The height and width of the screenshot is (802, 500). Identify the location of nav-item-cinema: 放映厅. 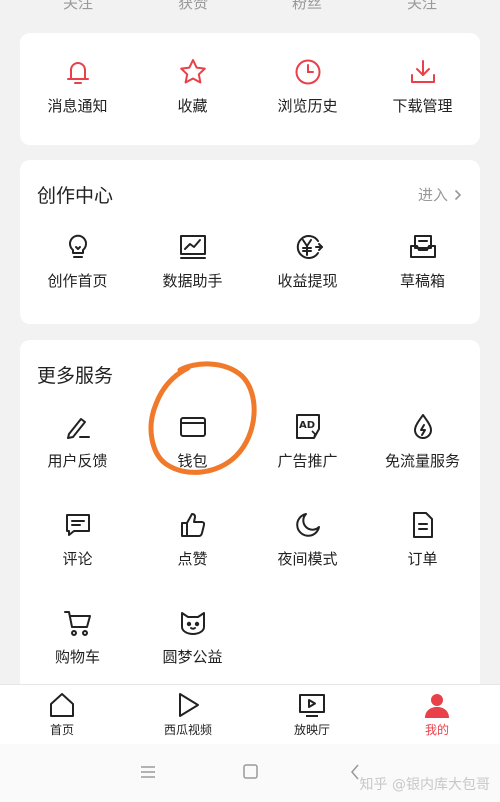
(312, 714).